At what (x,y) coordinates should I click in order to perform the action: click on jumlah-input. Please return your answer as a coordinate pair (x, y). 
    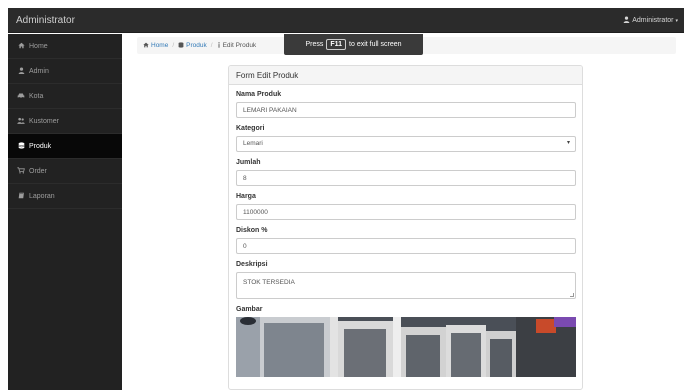
    Looking at the image, I should click on (406, 178).